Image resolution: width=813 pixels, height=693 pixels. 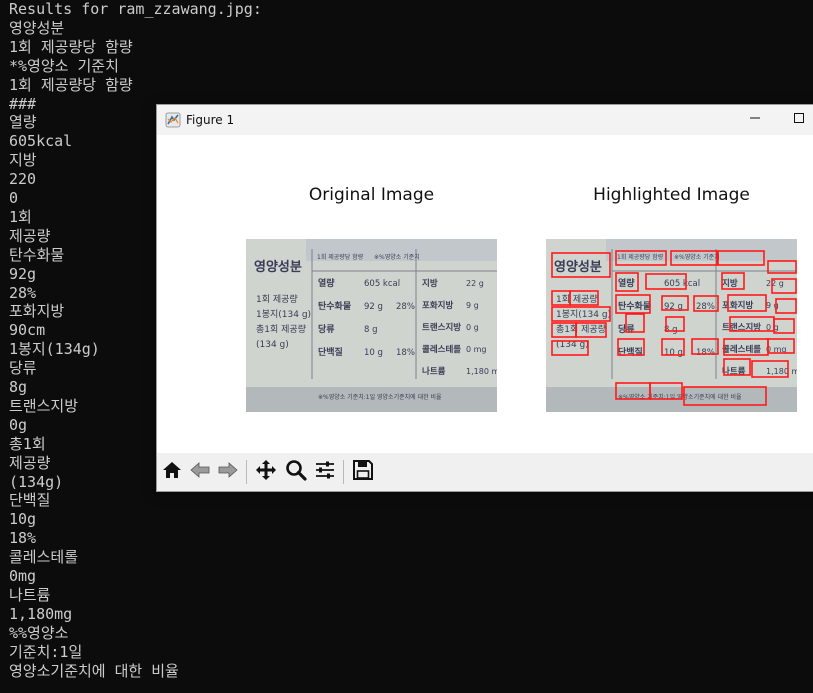 I want to click on minimize-button, so click(x=755, y=120).